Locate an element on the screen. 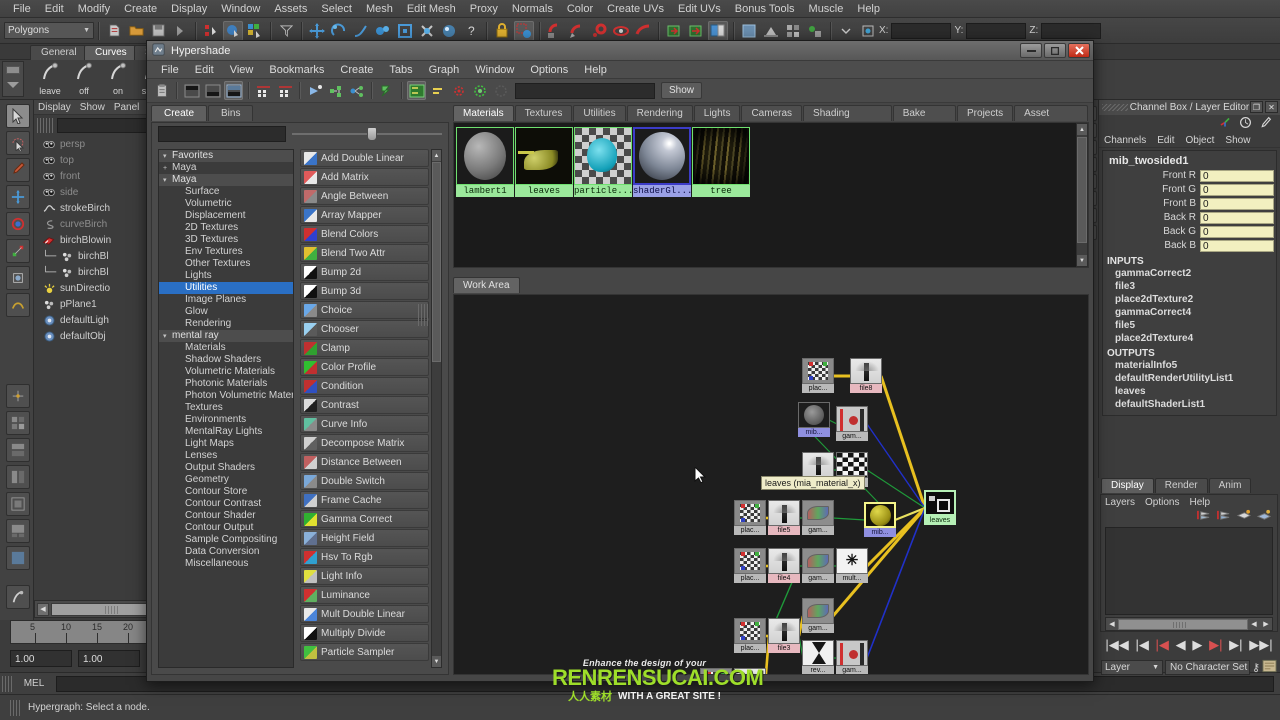 This screenshot has width=1280, height=720. menu-set-selector: Polygons ▼ is located at coordinates (49, 30).